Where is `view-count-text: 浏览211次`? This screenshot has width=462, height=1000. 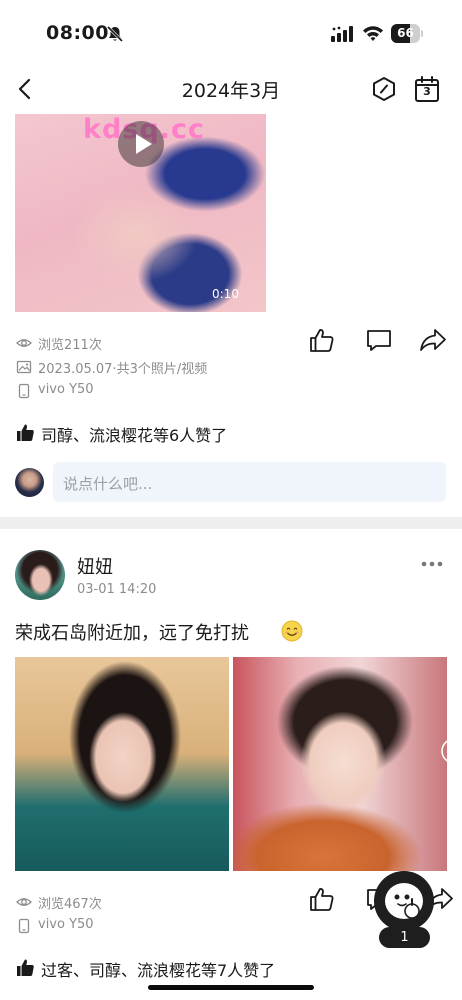
view-count-text: 浏览211次 is located at coordinates (70, 345).